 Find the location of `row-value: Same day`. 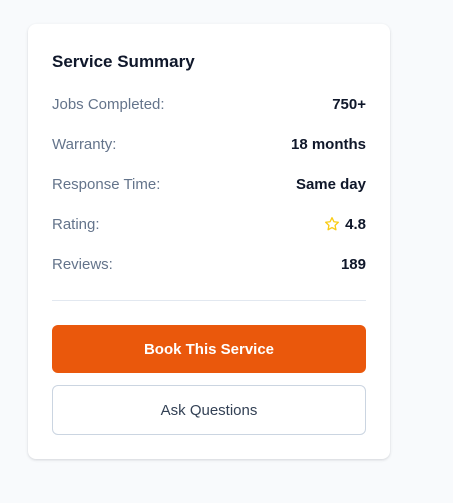

row-value: Same day is located at coordinates (331, 184).